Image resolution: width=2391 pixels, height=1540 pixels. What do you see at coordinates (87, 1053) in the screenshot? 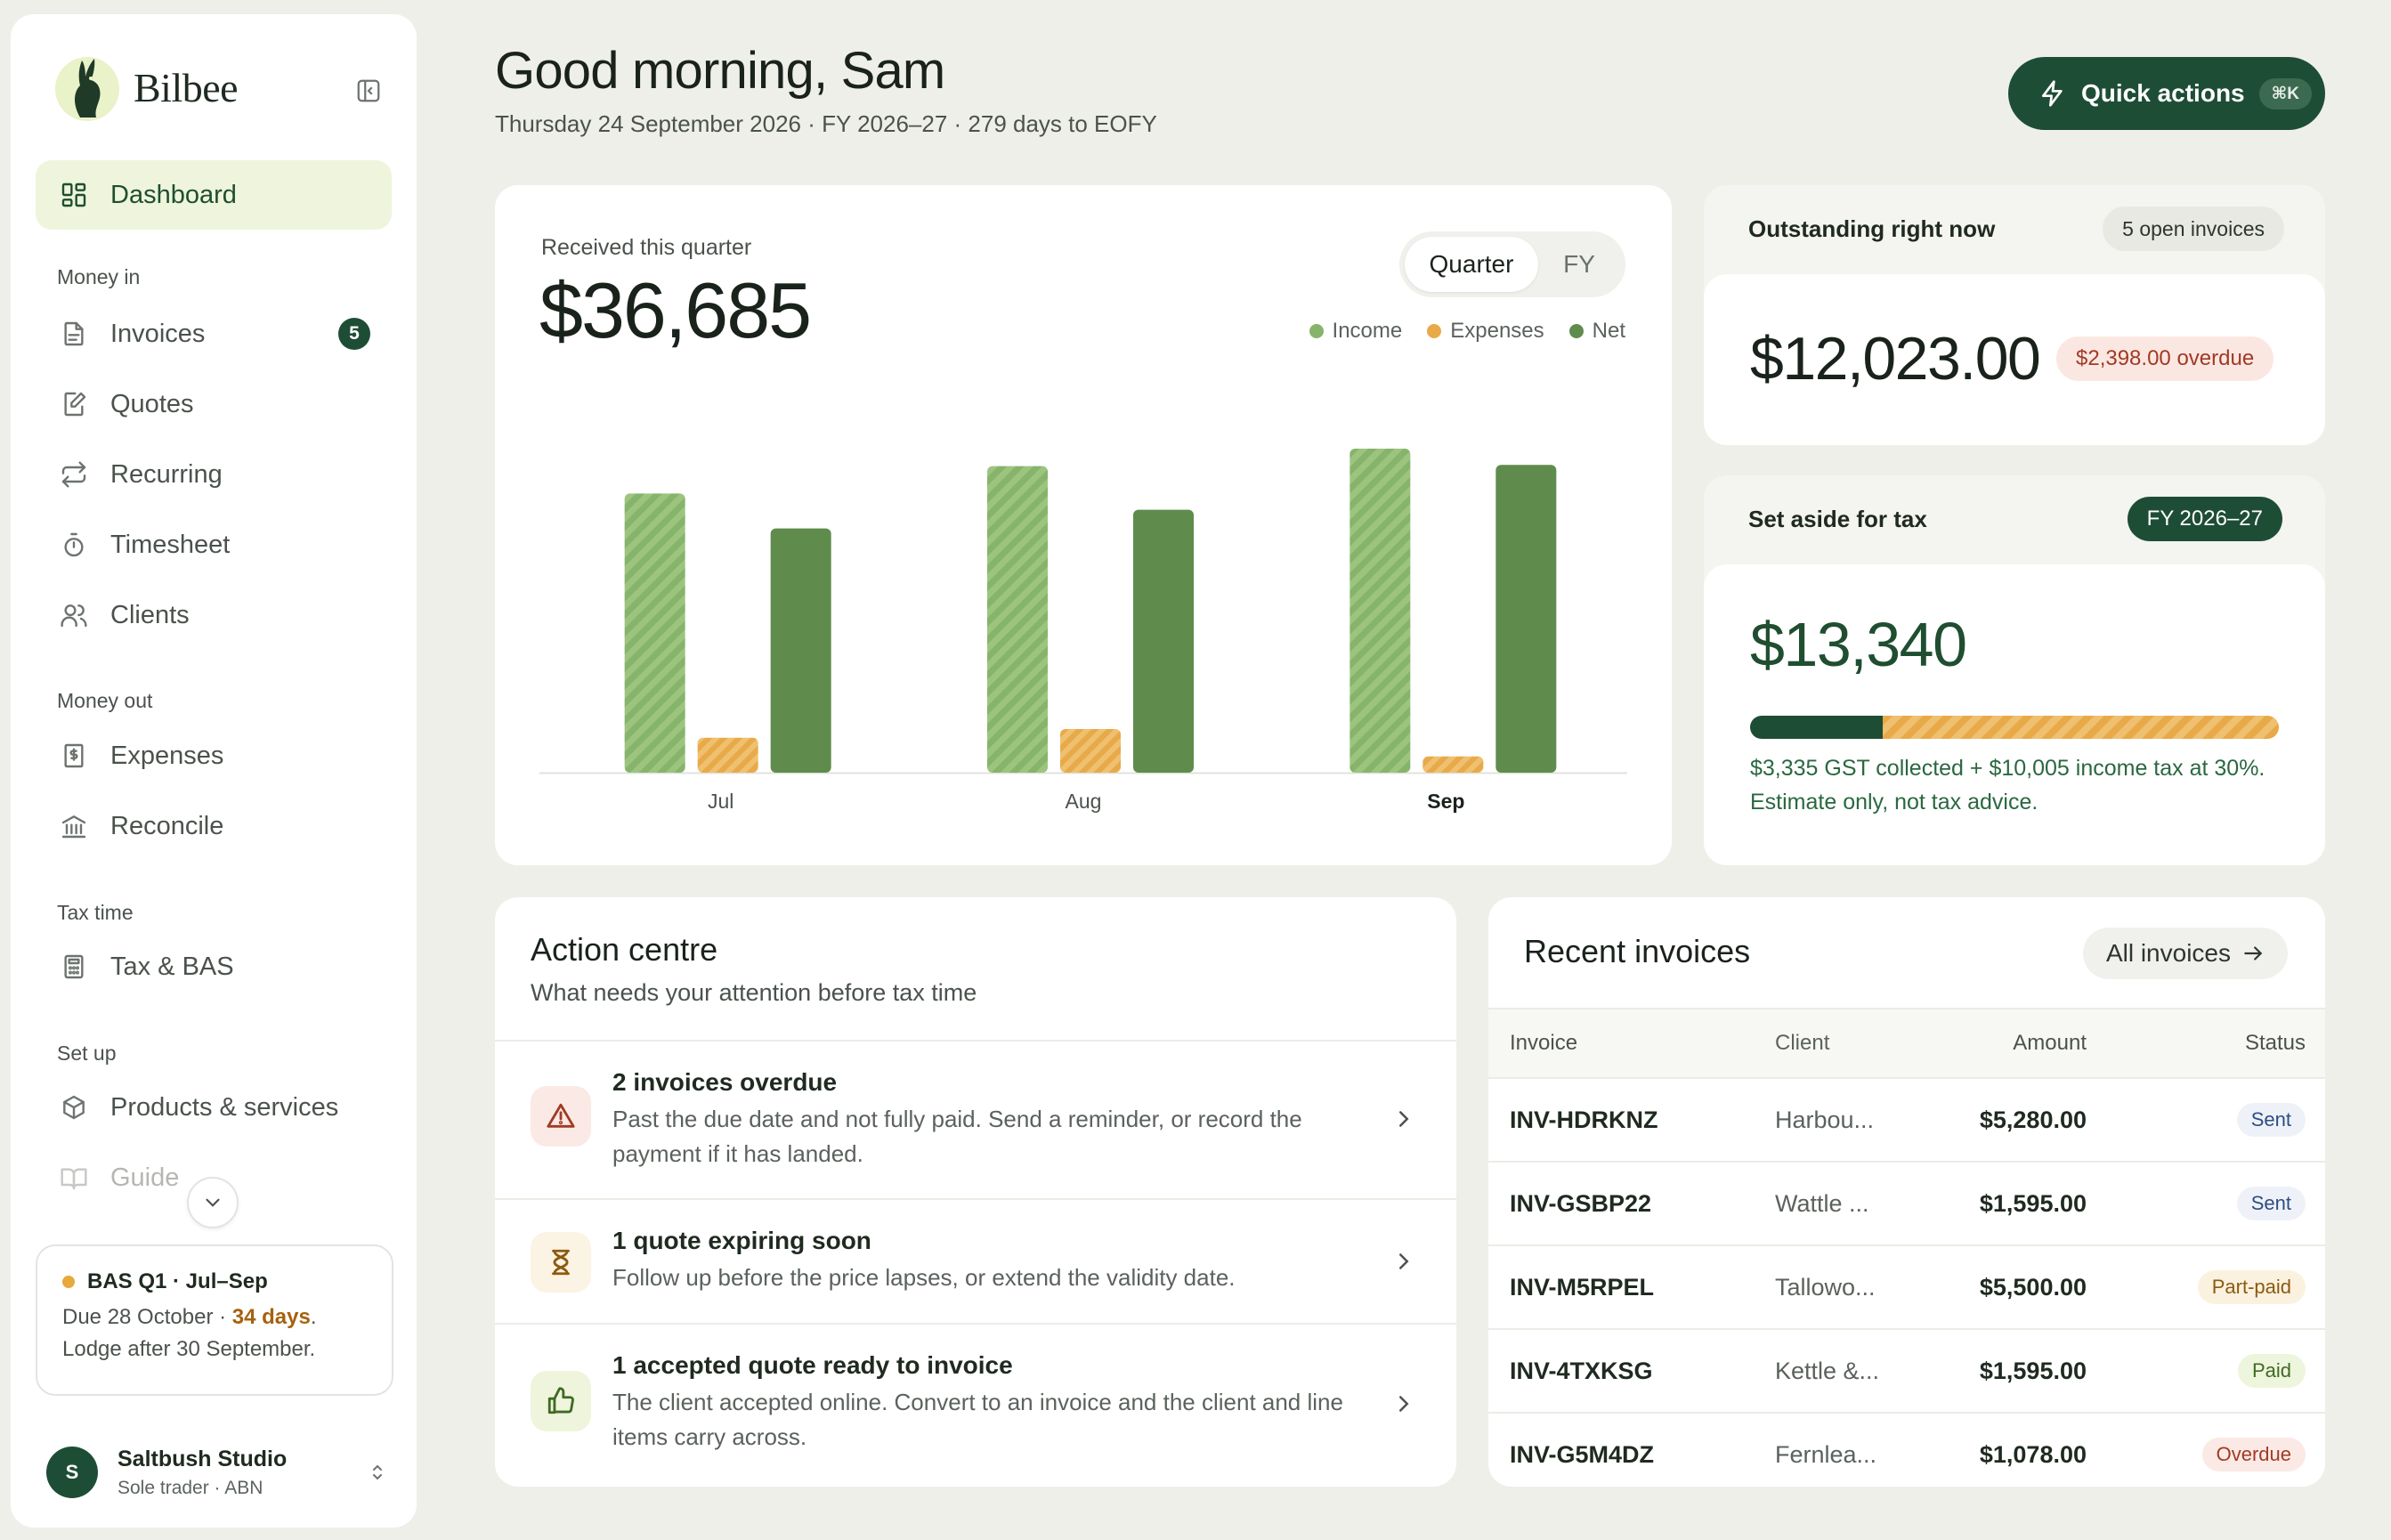
I see `section-set-up: Set up` at bounding box center [87, 1053].